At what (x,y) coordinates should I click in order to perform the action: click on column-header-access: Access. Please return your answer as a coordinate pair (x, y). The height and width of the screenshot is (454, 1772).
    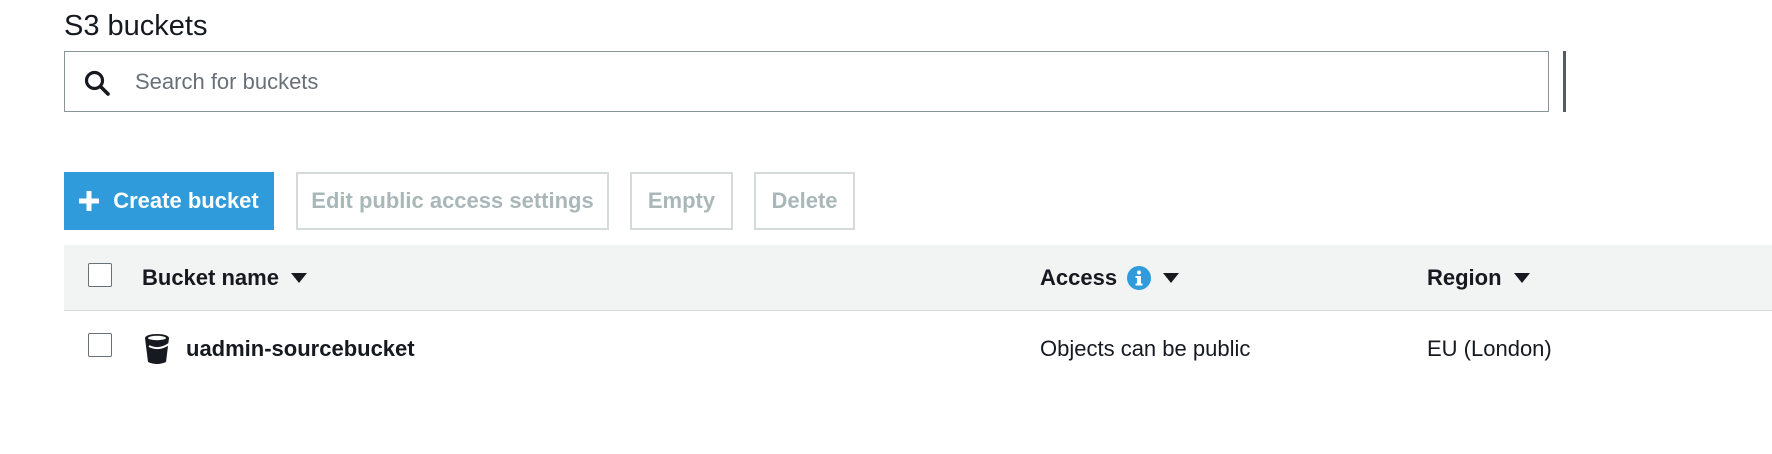
    Looking at the image, I should click on (1110, 277).